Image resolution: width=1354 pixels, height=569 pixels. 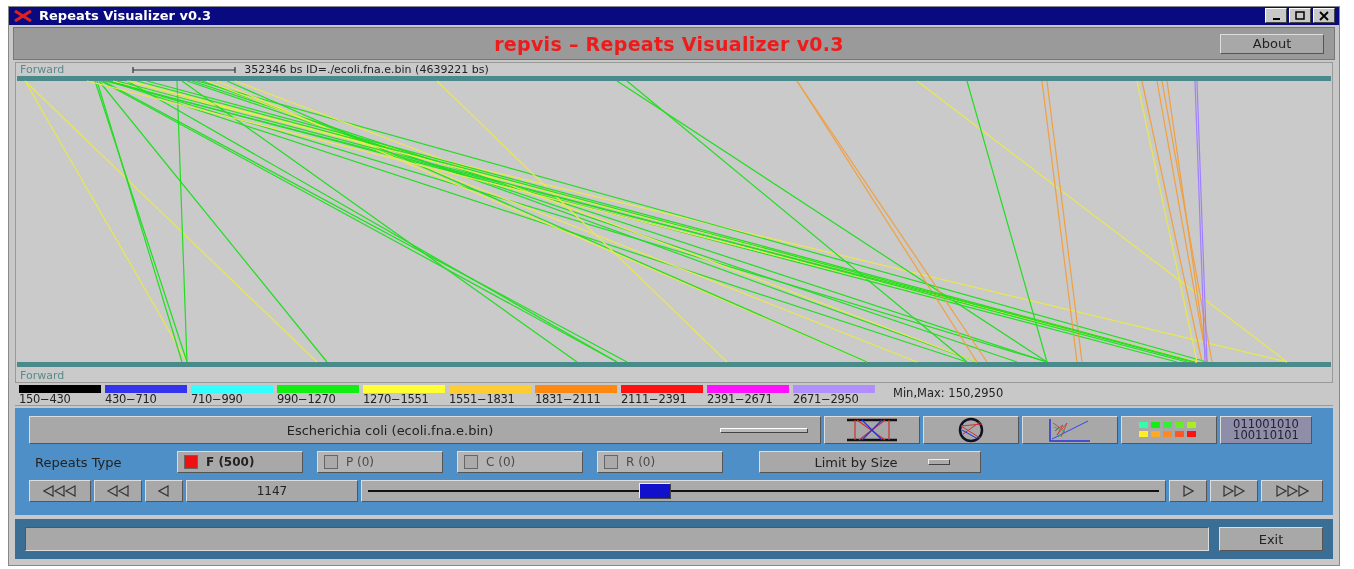 I want to click on minimize-button, so click(x=1276, y=16).